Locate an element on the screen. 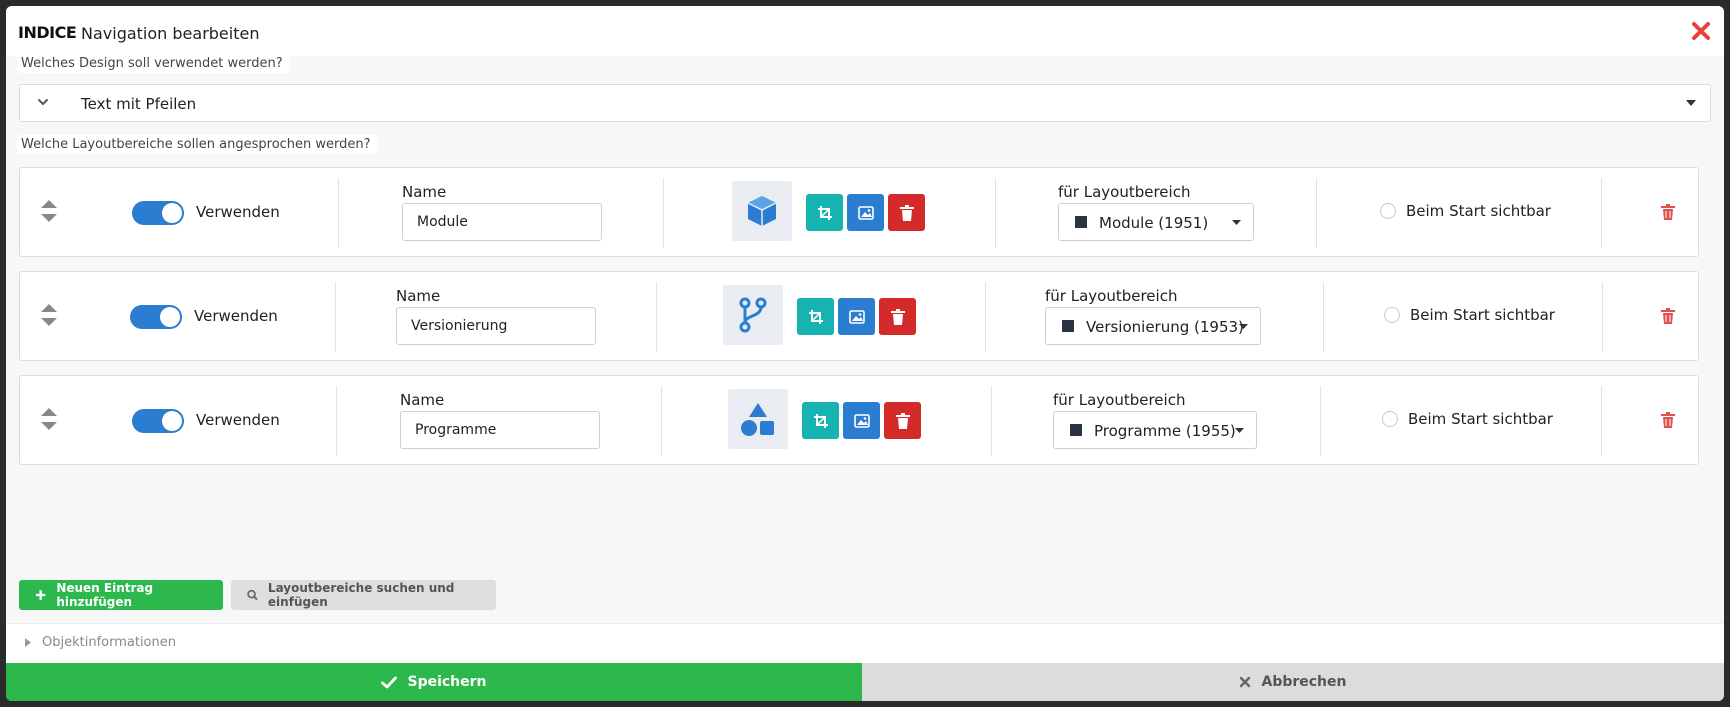 This screenshot has height=707, width=1730. entry-row: Verwenden Name für Layoutbereich is located at coordinates (859, 316).